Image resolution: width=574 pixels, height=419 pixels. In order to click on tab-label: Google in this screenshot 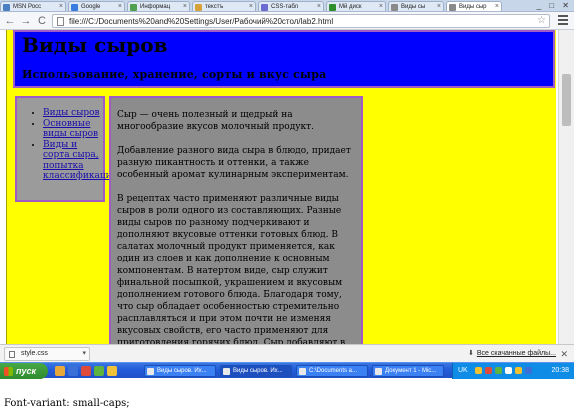, I will do `click(91, 7)`.